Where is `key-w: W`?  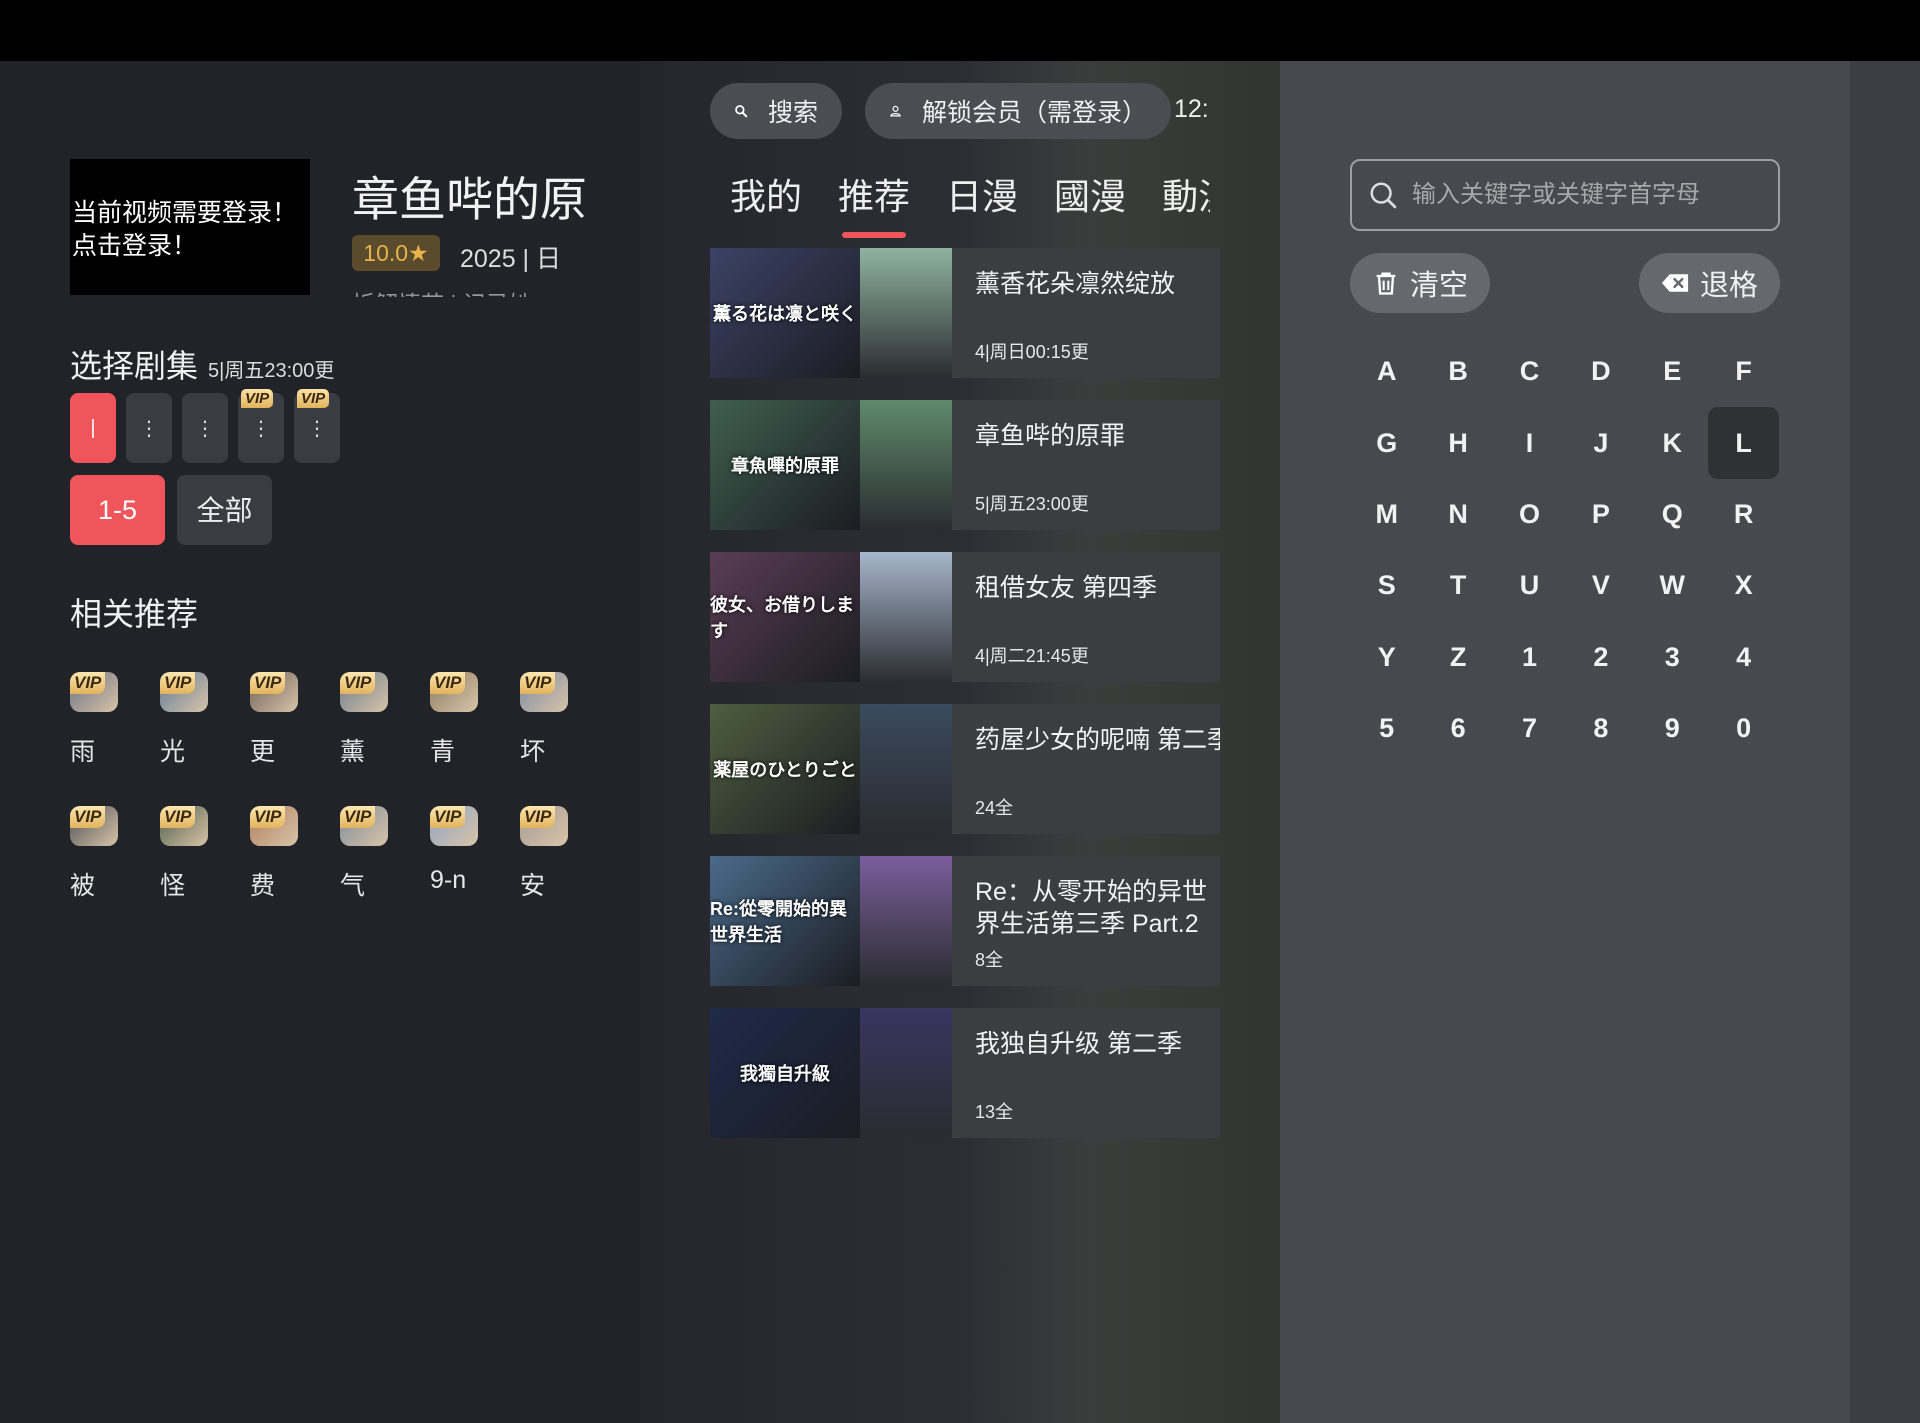 key-w: W is located at coordinates (1672, 585).